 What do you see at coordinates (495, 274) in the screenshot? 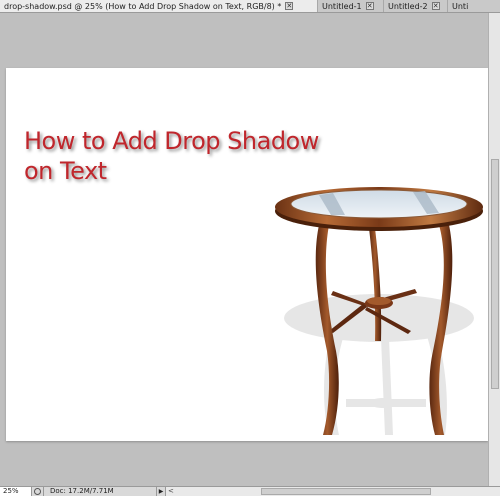
I see `vertical-scroll-thumb` at bounding box center [495, 274].